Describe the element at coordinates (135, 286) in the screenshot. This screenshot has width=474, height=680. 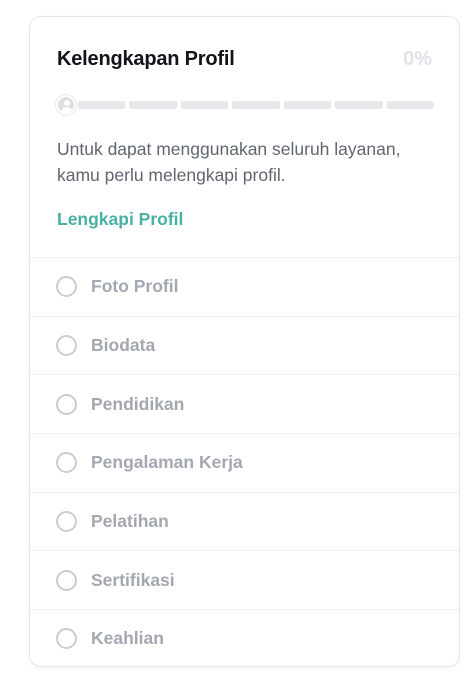
I see `checklist-item-label: Foto Profil` at that location.